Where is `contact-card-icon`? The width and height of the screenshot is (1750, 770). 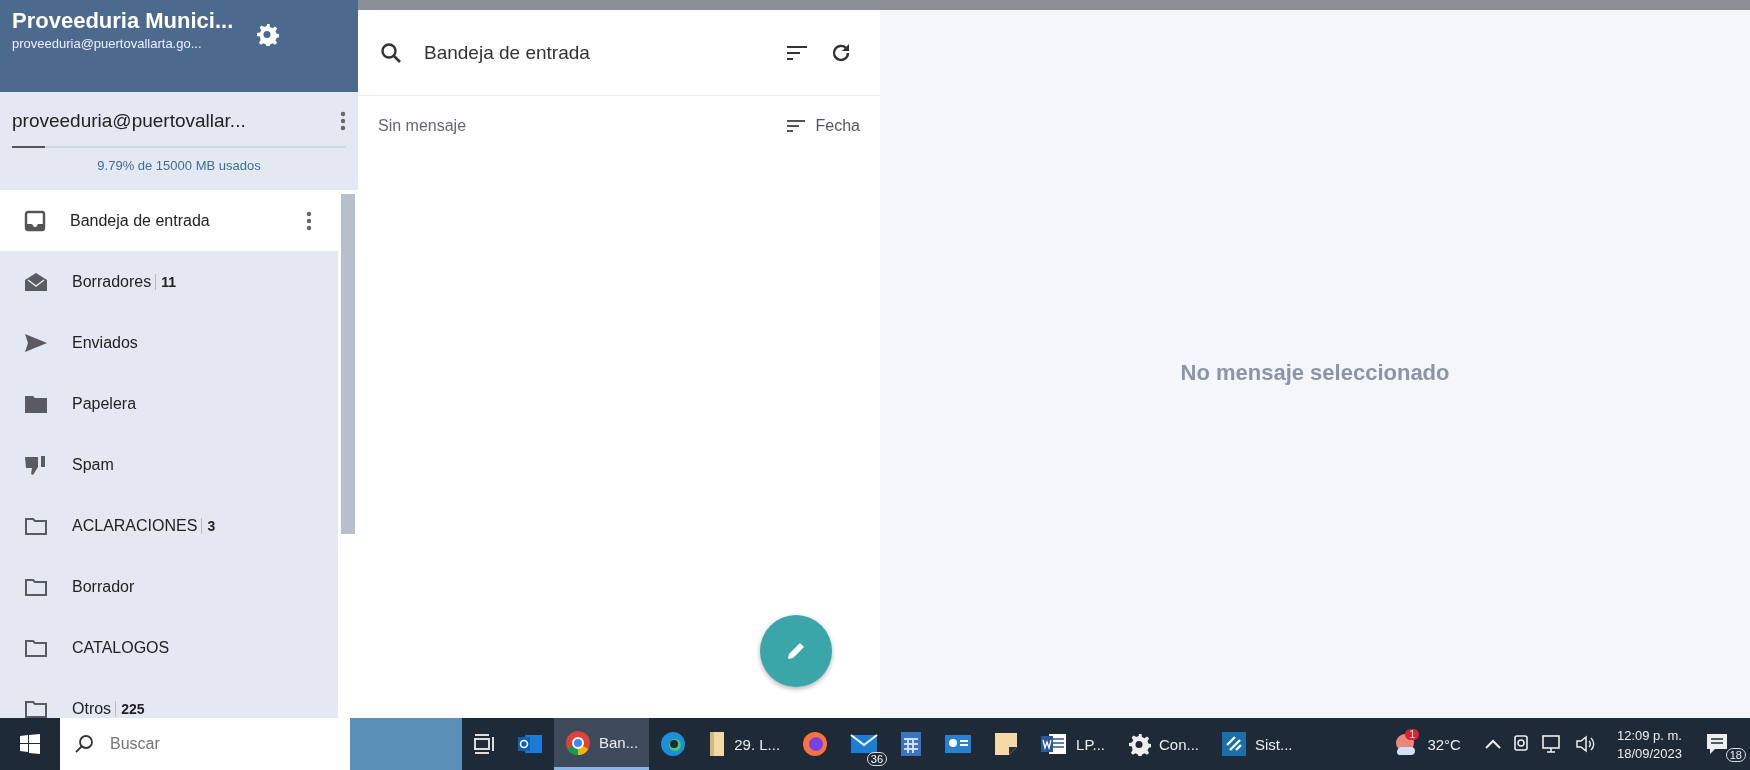
contact-card-icon is located at coordinates (958, 744).